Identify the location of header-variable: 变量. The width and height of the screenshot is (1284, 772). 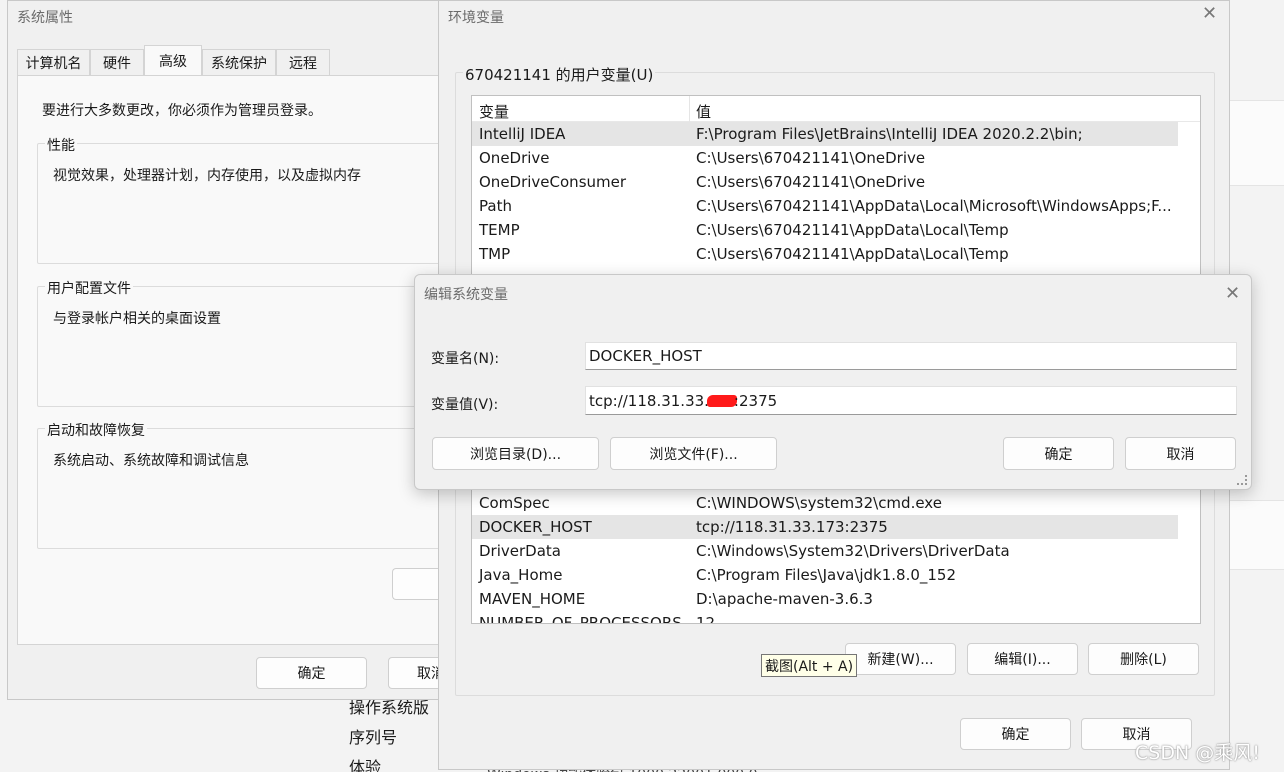
(494, 111).